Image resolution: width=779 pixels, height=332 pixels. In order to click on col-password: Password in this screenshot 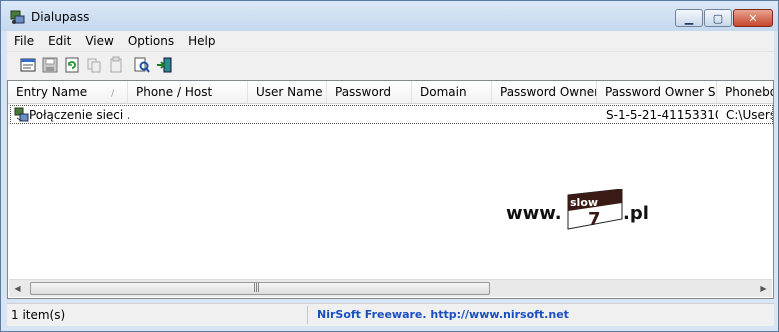, I will do `click(369, 92)`.